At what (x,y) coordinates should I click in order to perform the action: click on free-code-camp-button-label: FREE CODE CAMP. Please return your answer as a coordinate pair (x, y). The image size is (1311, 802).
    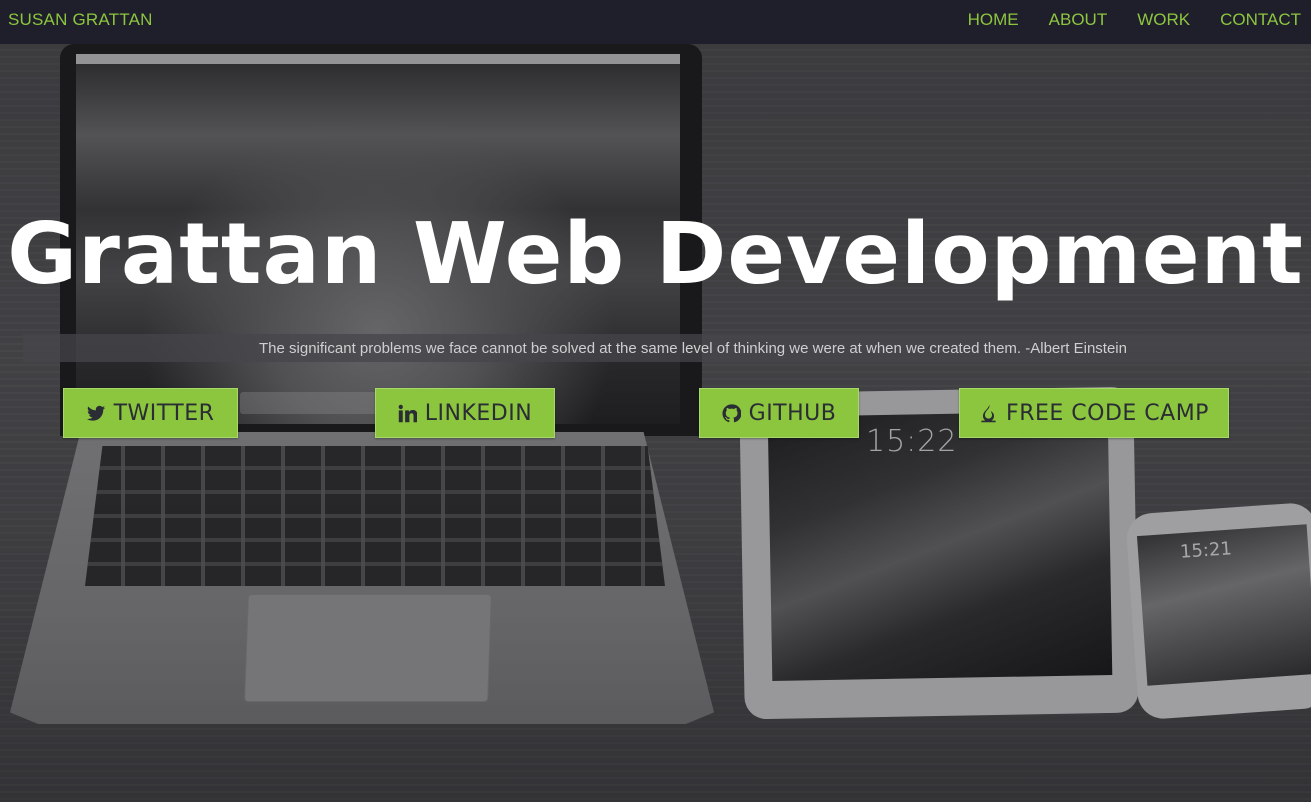
    Looking at the image, I should click on (1107, 413).